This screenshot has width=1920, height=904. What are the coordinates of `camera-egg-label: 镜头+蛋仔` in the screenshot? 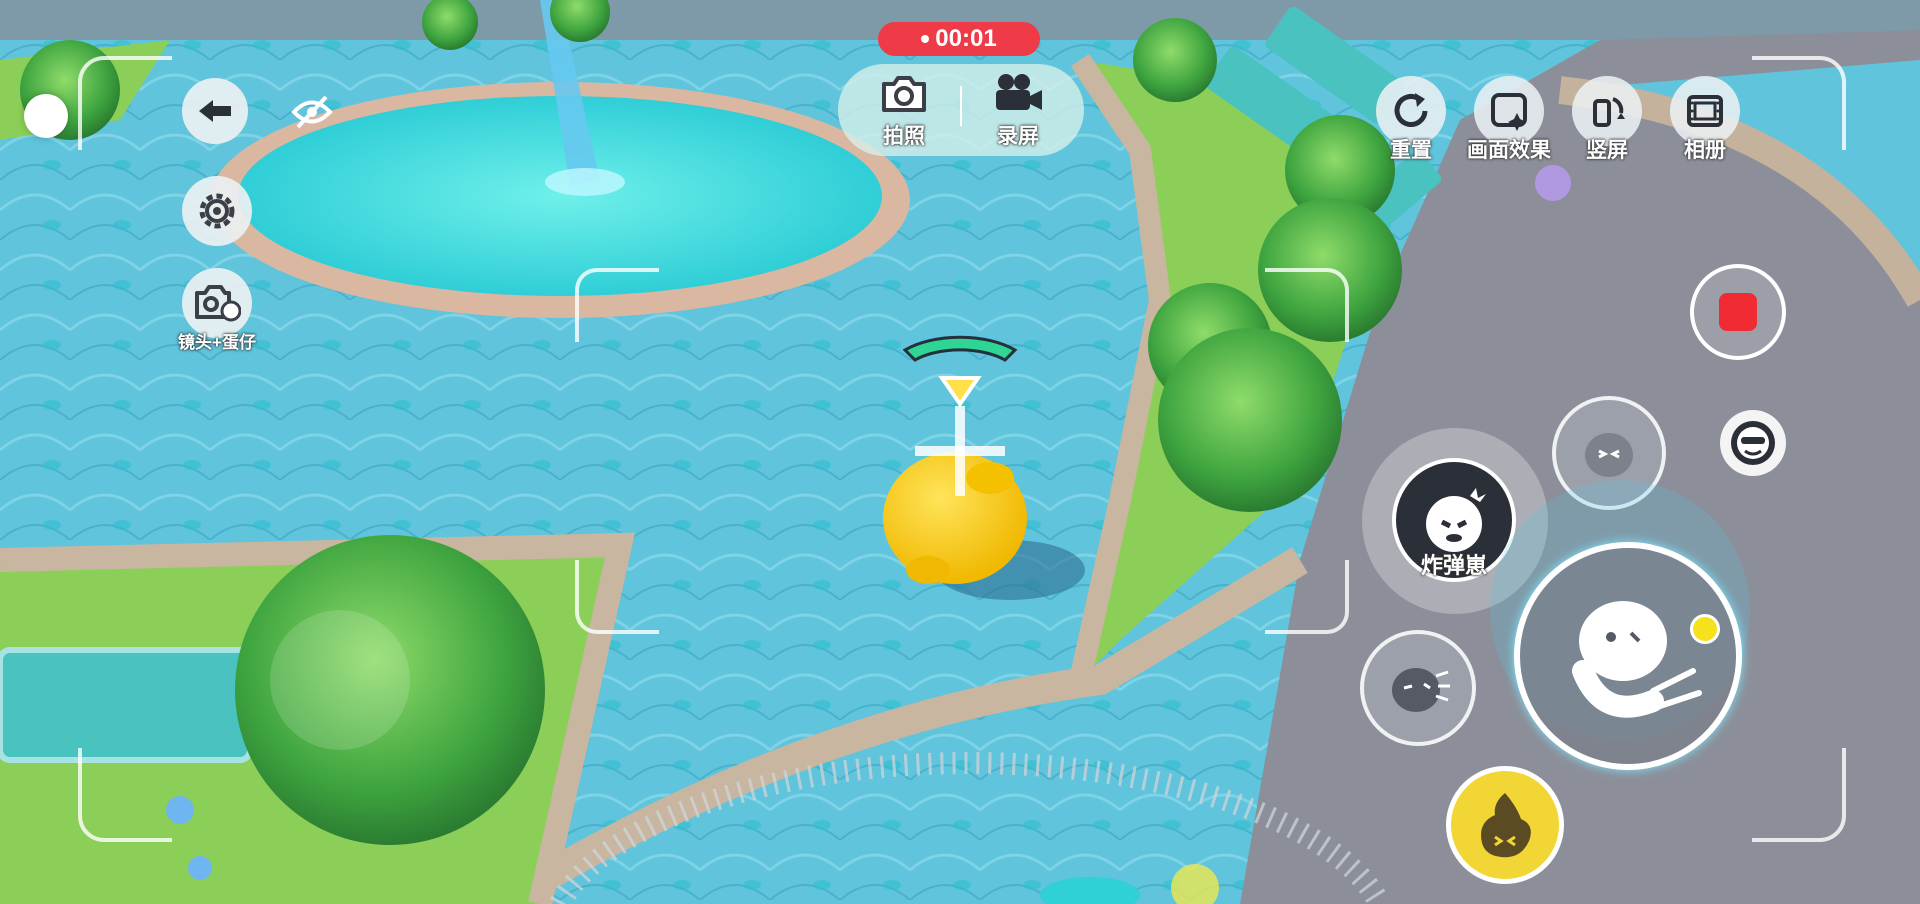 It's located at (217, 342).